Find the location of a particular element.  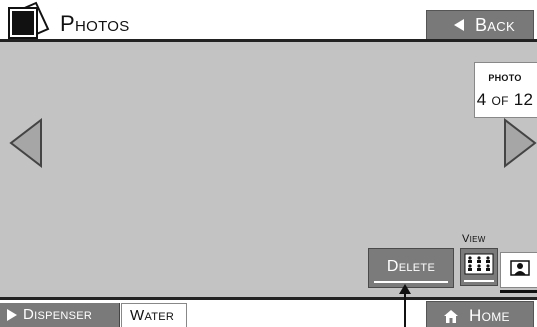

tab-dispenser: Dispenser is located at coordinates (60, 315).